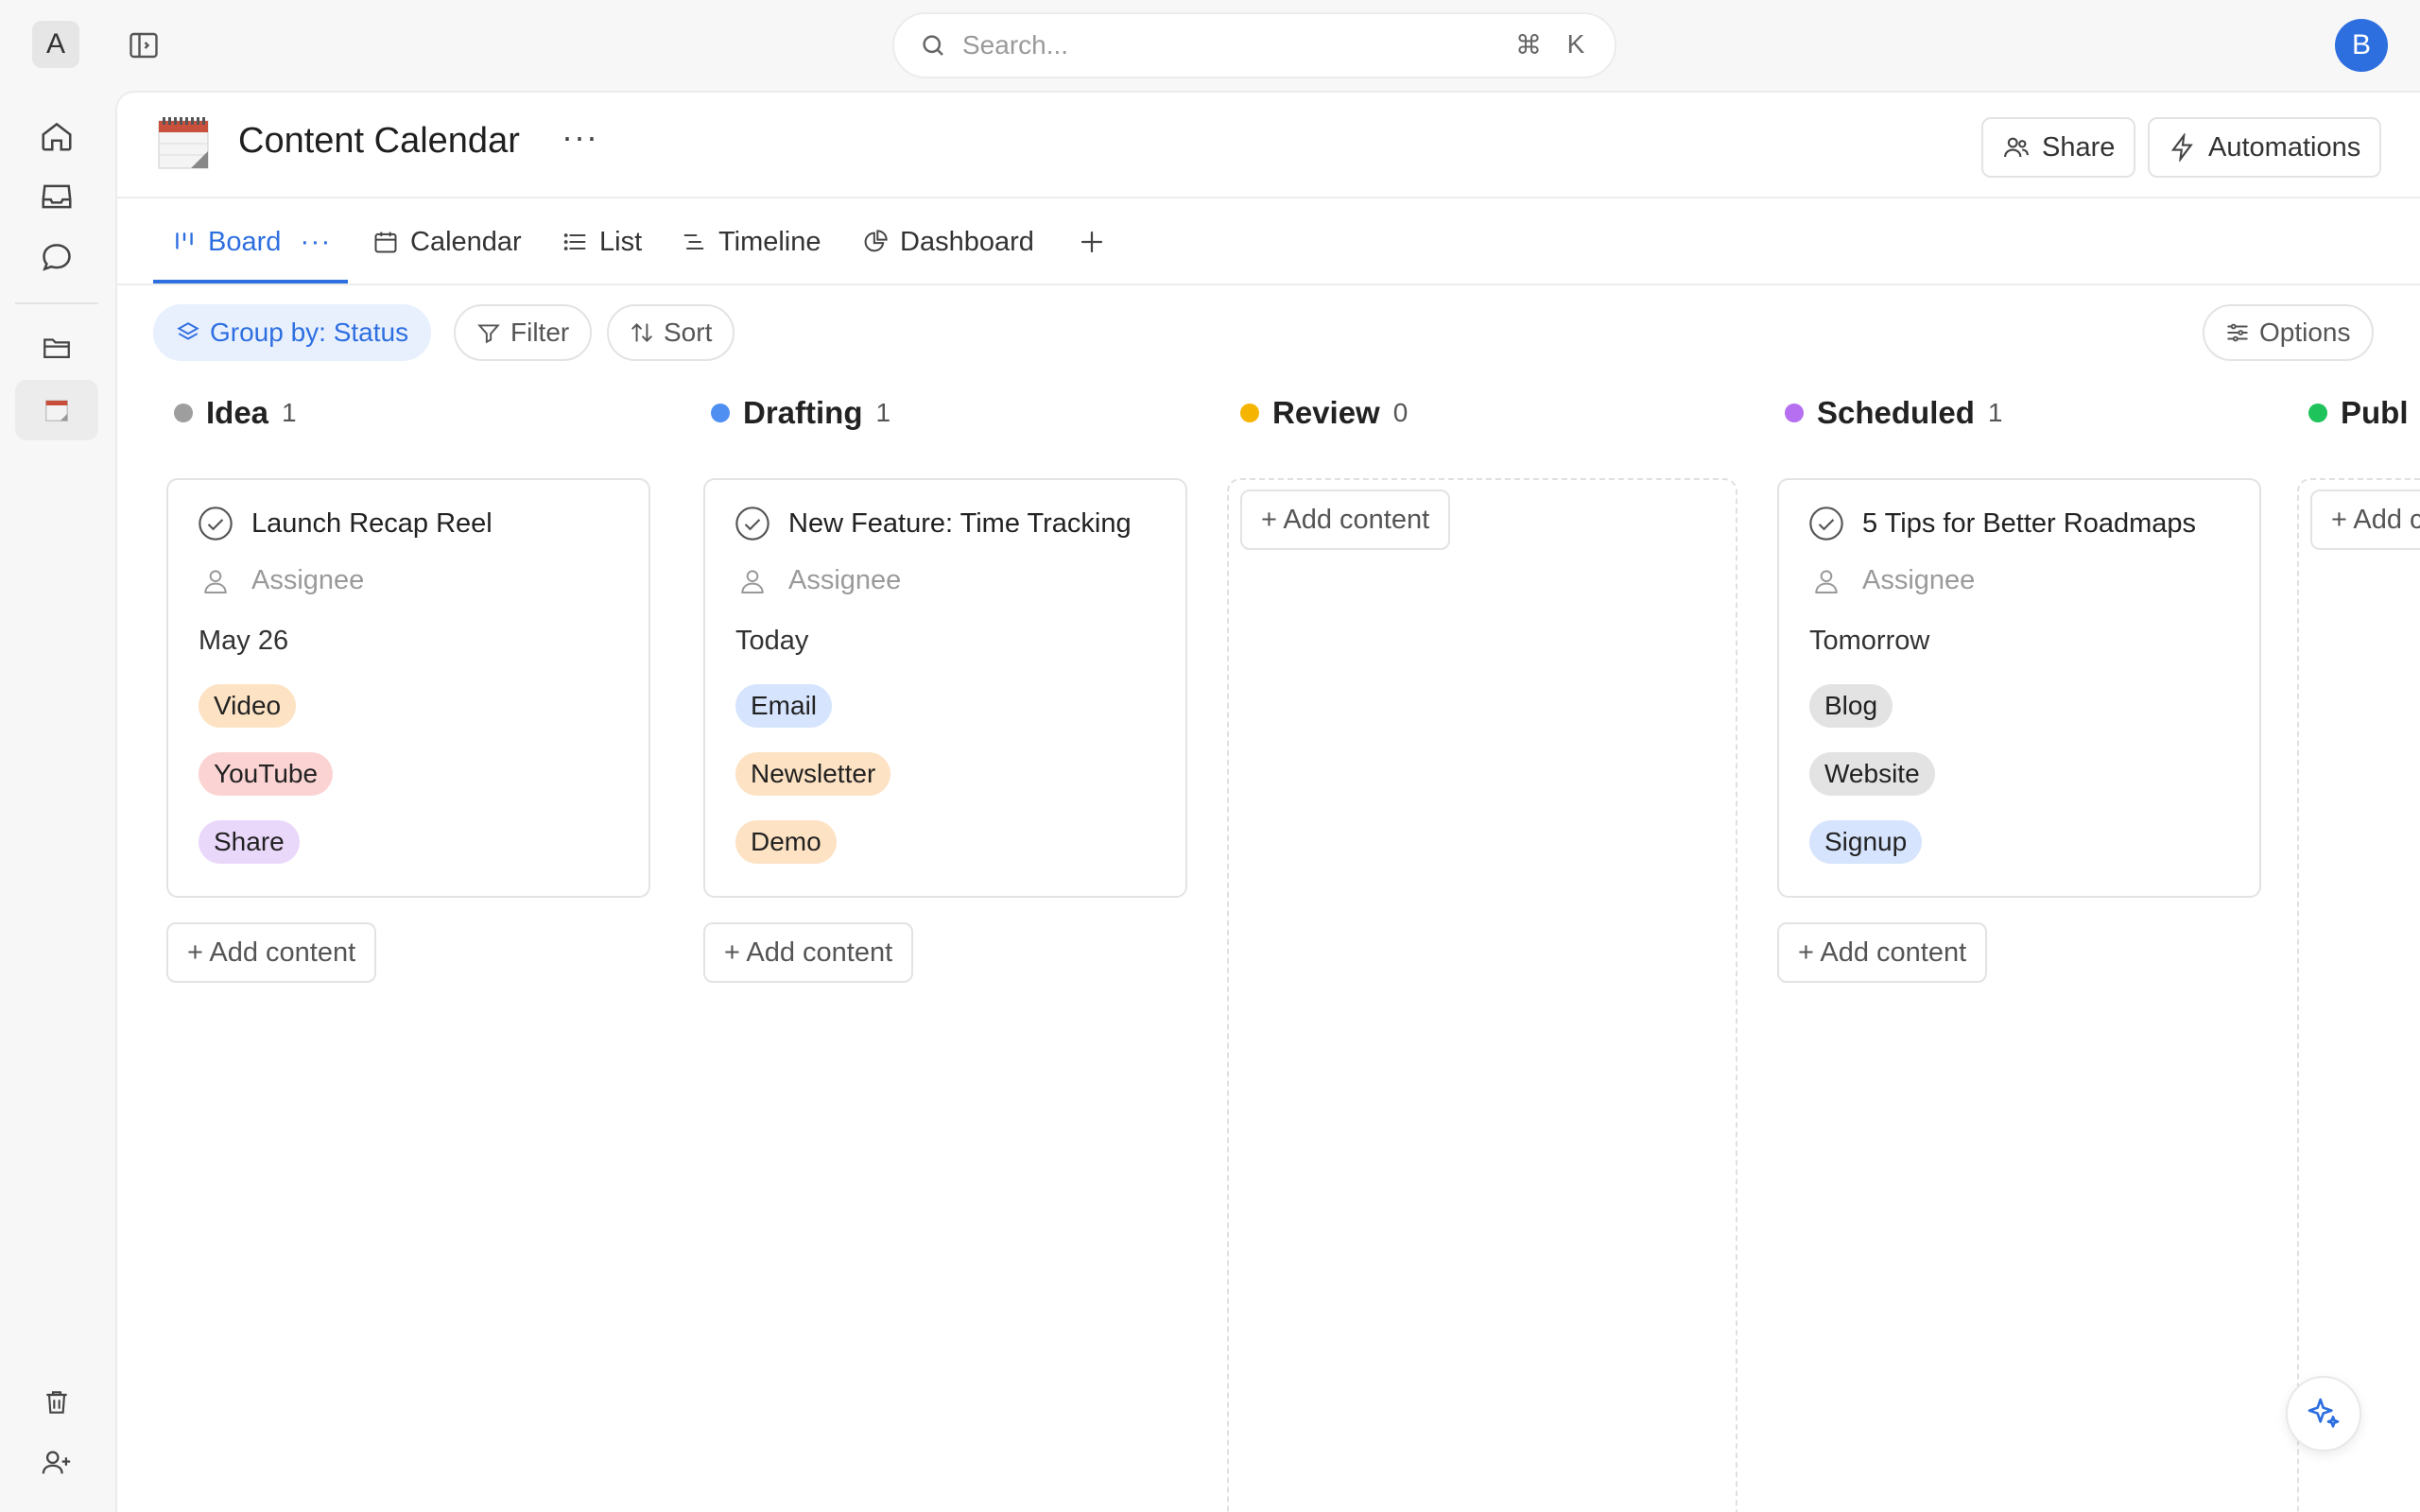 The image size is (2420, 1512). Describe the element at coordinates (523, 332) in the screenshot. I see `filter-button: Filter` at that location.